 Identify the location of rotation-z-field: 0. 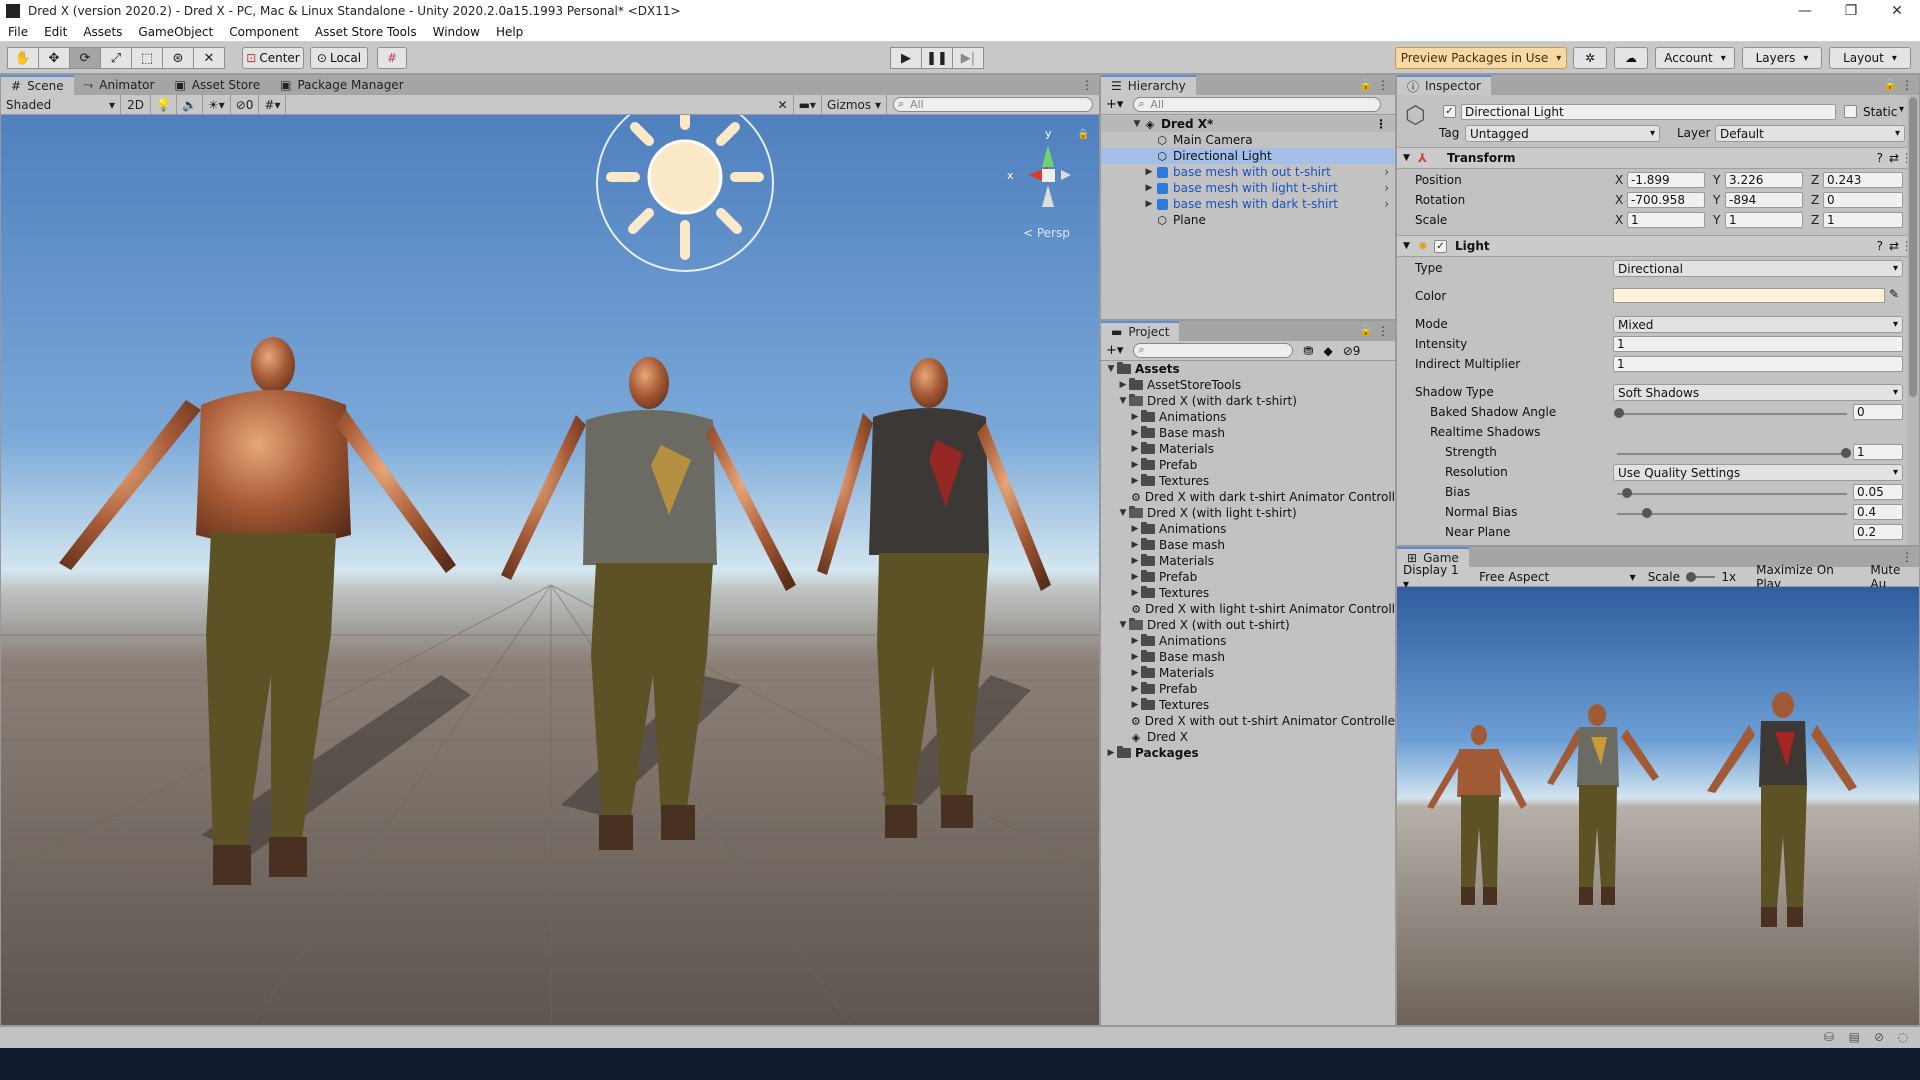
(1863, 200).